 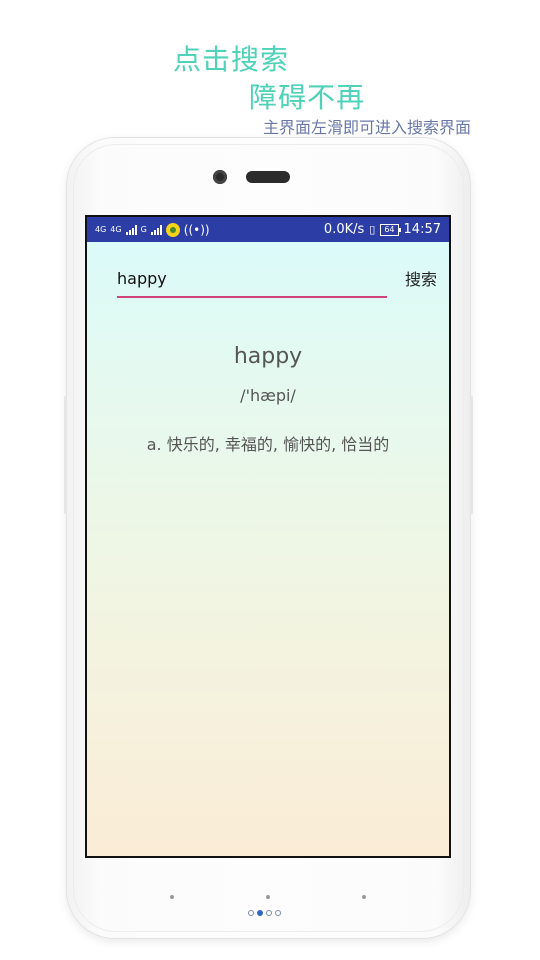 I want to click on power-button, so click(x=471, y=455).